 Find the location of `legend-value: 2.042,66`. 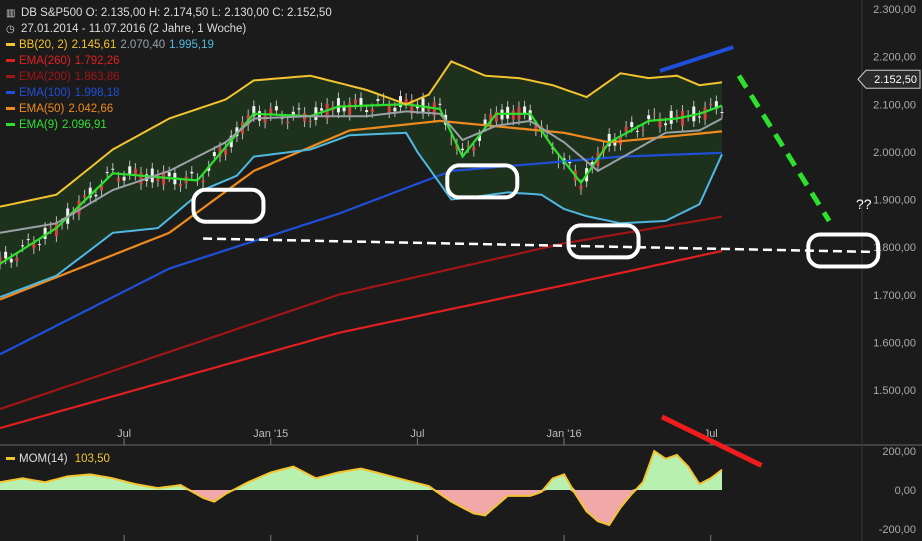

legend-value: 2.042,66 is located at coordinates (91, 109).